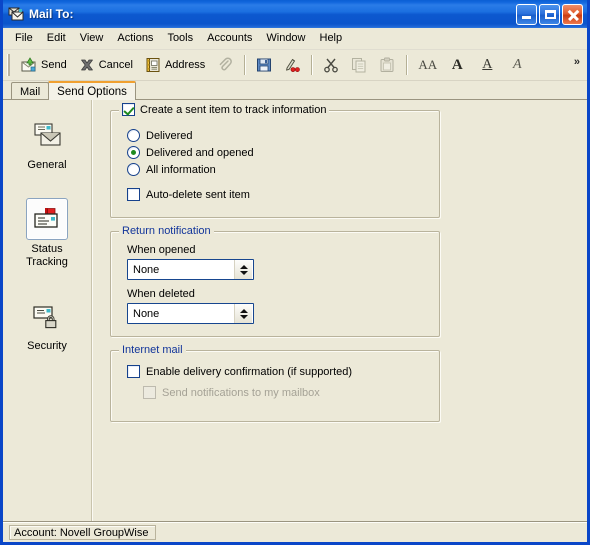 The height and width of the screenshot is (545, 590). I want to click on title-bar: Mail To:, so click(295, 14).